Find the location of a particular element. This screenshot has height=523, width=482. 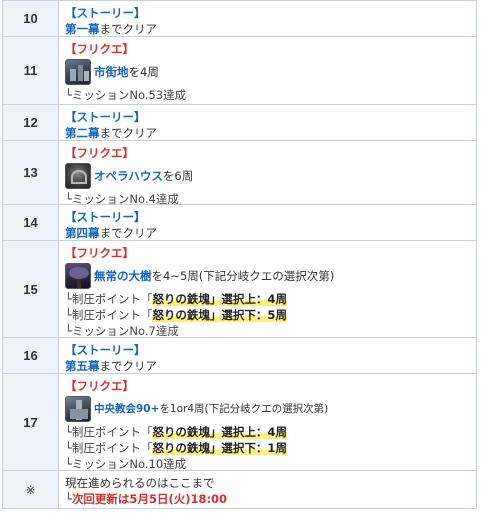

table-row: 16 【ストーリー】 第五幕までクリア is located at coordinates (239, 356).